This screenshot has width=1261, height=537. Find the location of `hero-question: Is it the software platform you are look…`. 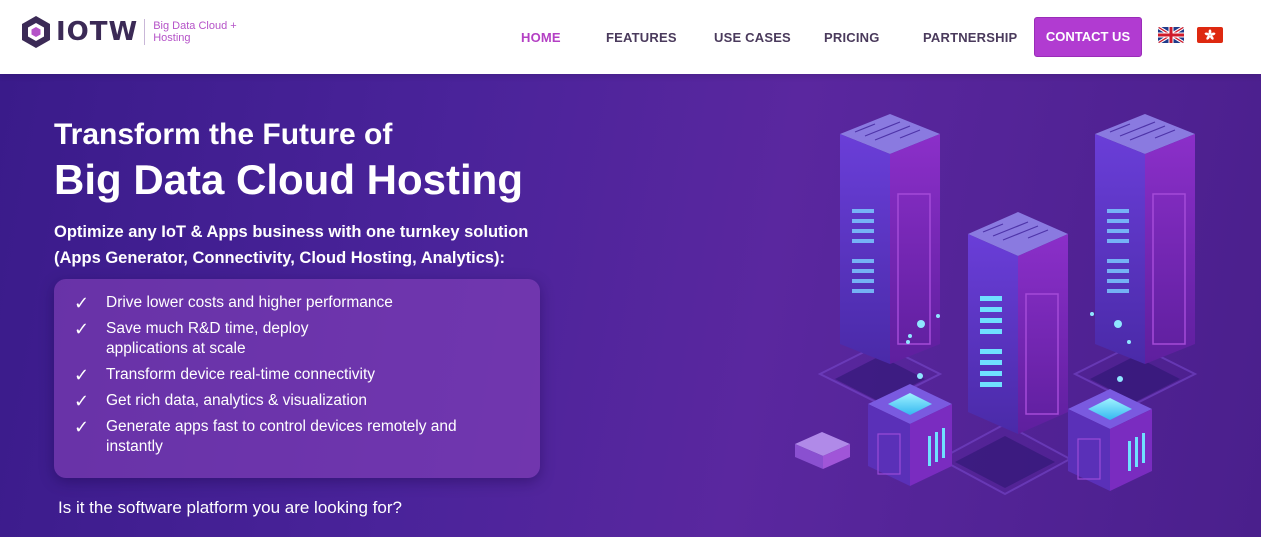

hero-question: Is it the software platform you are look… is located at coordinates (230, 507).